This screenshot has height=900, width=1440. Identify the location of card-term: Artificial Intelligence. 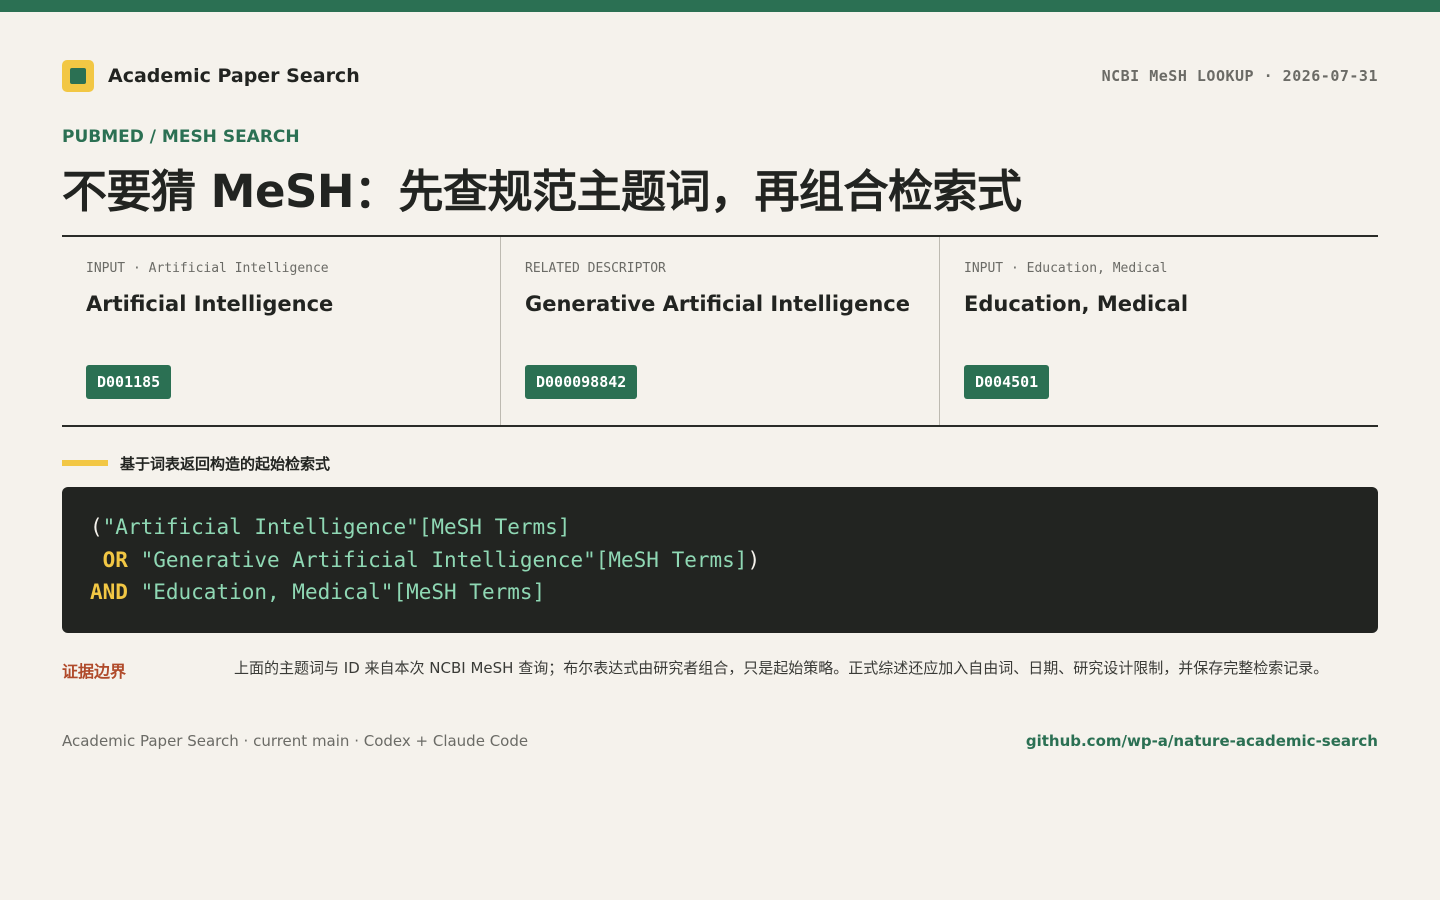
(210, 304).